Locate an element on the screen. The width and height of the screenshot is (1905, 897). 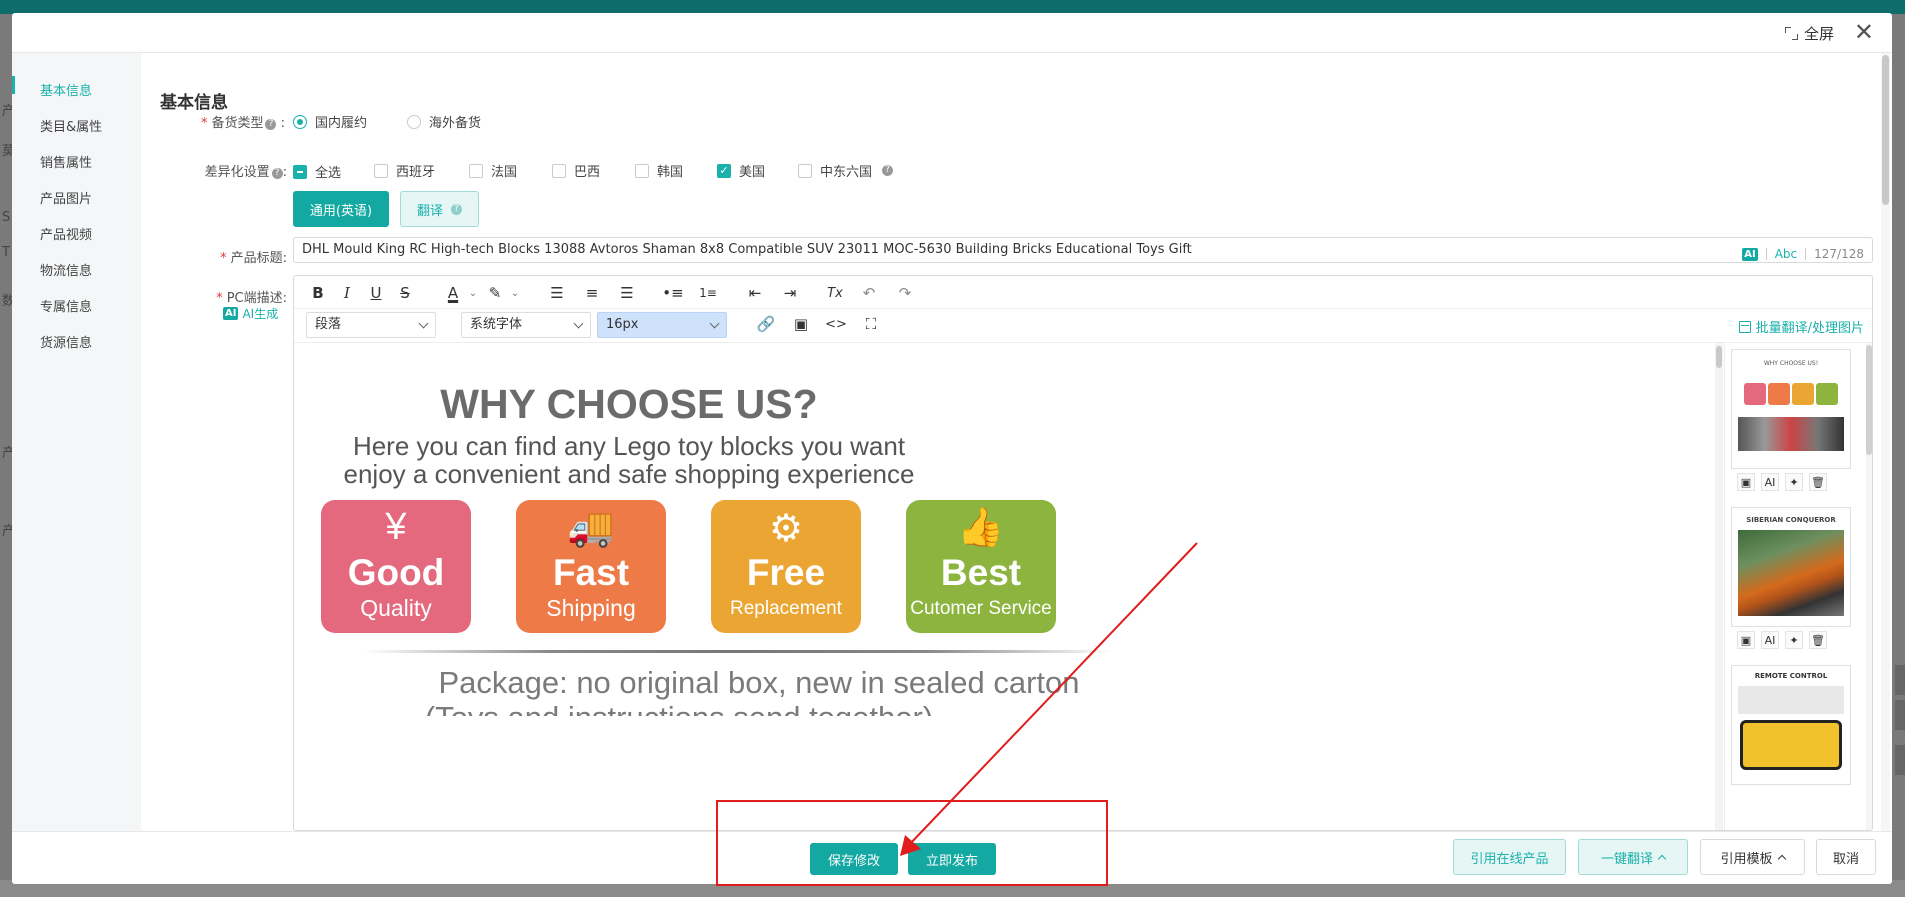
translate-label: 翻译 is located at coordinates (429, 211).